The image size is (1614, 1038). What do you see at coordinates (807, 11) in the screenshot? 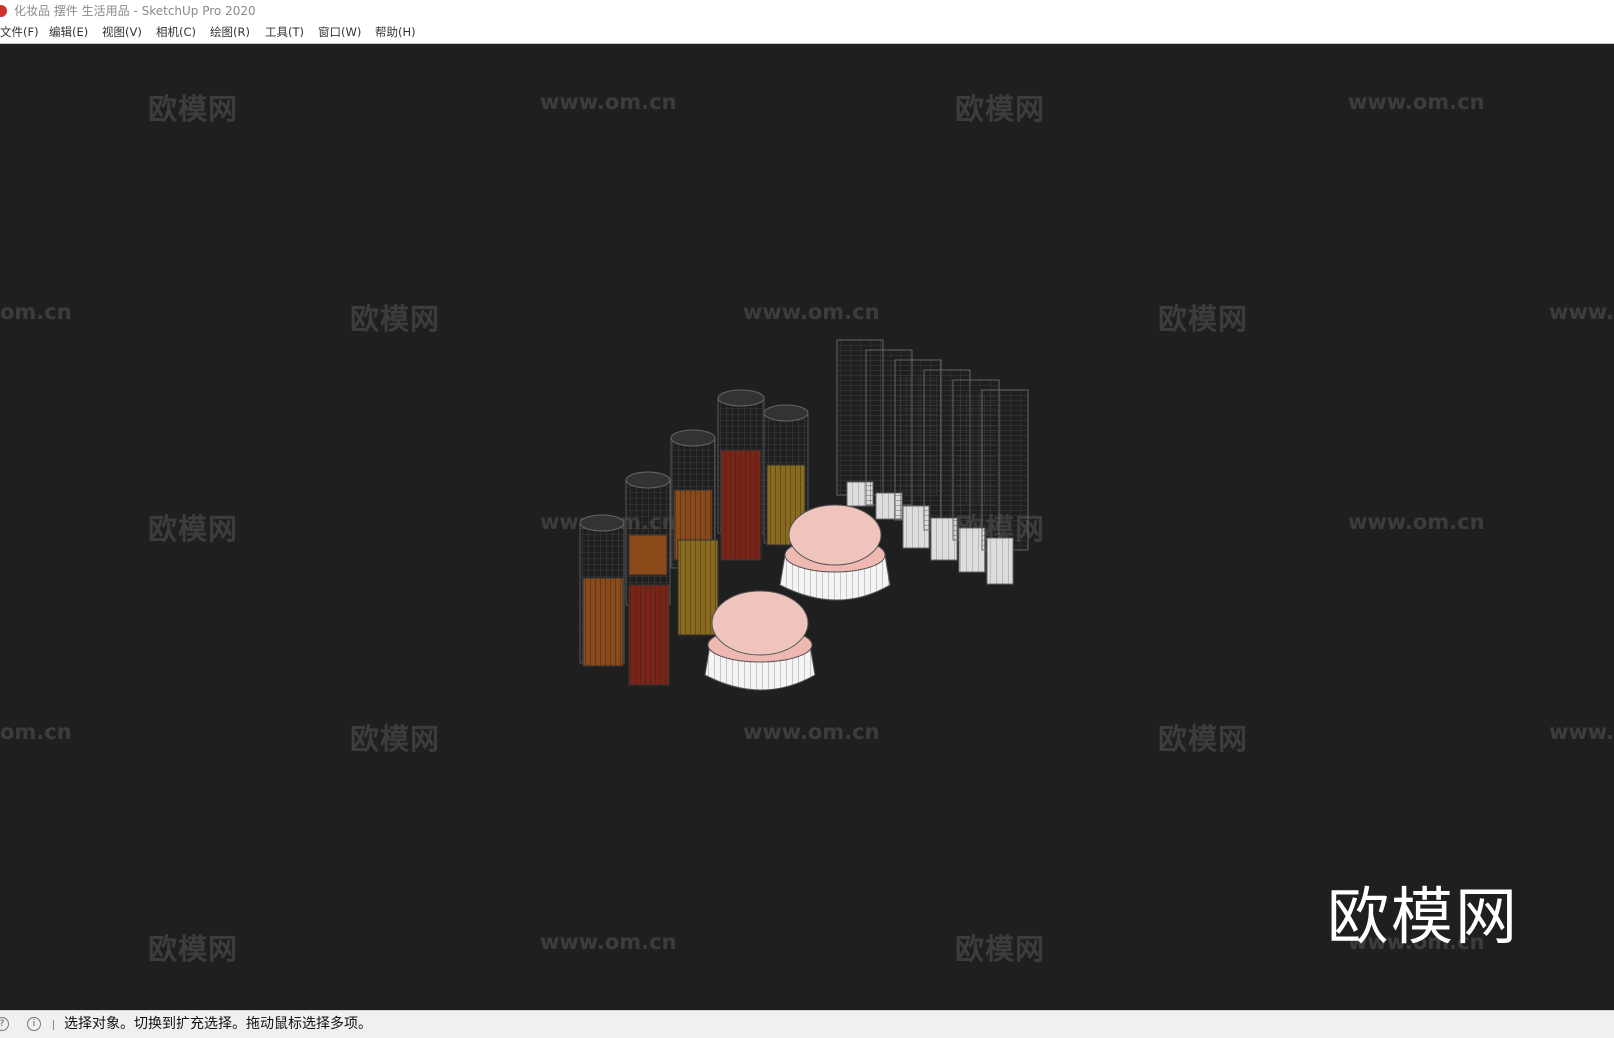
I see `title-bar: 化妆品 摆件 生活用品 - SketchUp Pro 2020` at bounding box center [807, 11].